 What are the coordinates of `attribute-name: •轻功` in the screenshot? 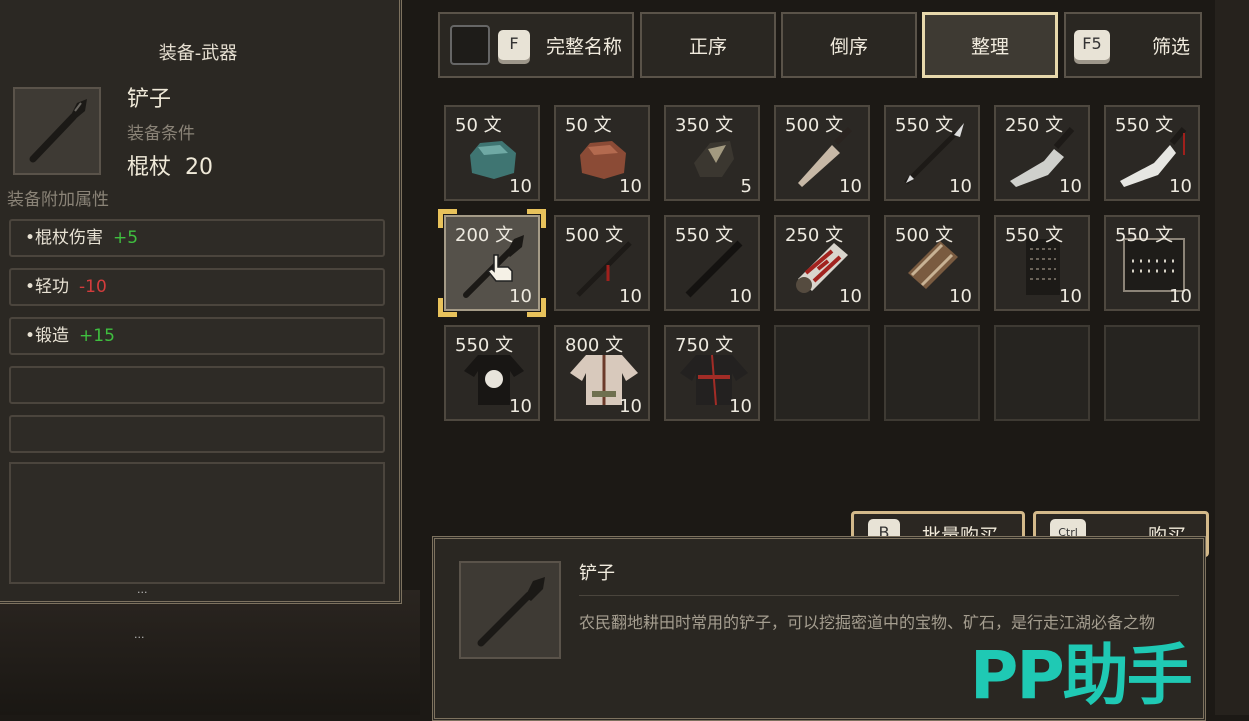 It's located at (47, 287).